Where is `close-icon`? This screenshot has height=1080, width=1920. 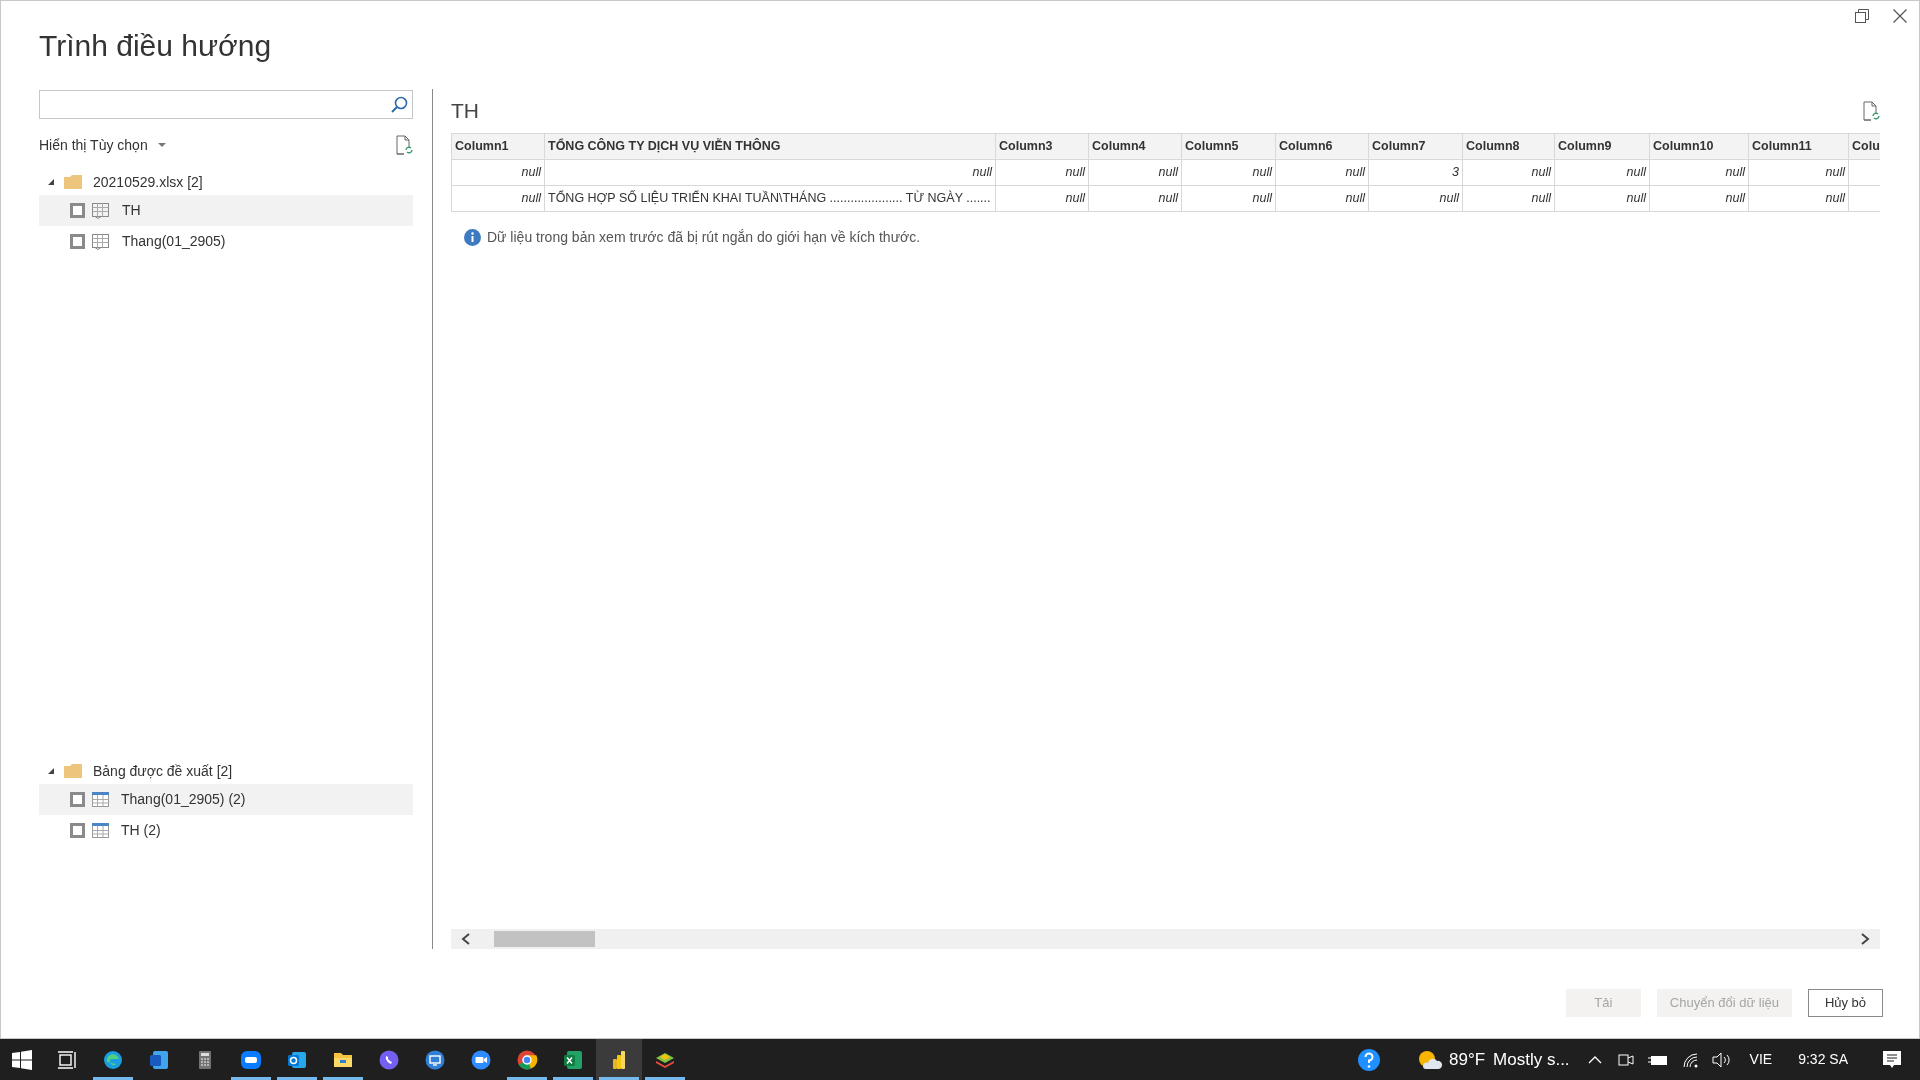
close-icon is located at coordinates (1900, 16).